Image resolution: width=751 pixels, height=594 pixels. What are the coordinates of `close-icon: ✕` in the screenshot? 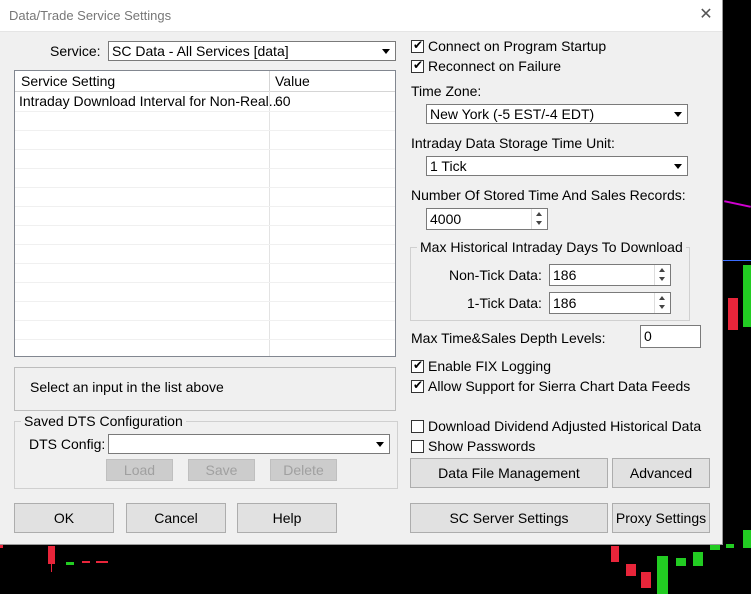 It's located at (706, 15).